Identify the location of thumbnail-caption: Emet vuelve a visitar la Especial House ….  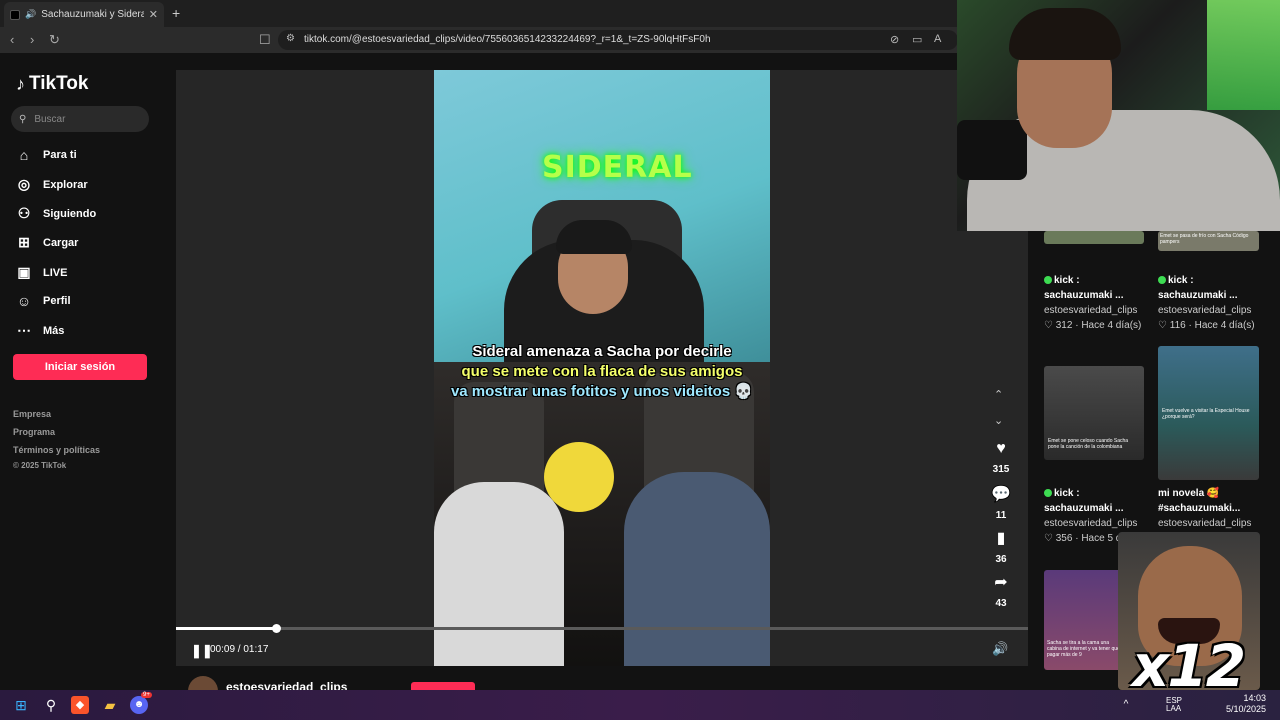
(1206, 414).